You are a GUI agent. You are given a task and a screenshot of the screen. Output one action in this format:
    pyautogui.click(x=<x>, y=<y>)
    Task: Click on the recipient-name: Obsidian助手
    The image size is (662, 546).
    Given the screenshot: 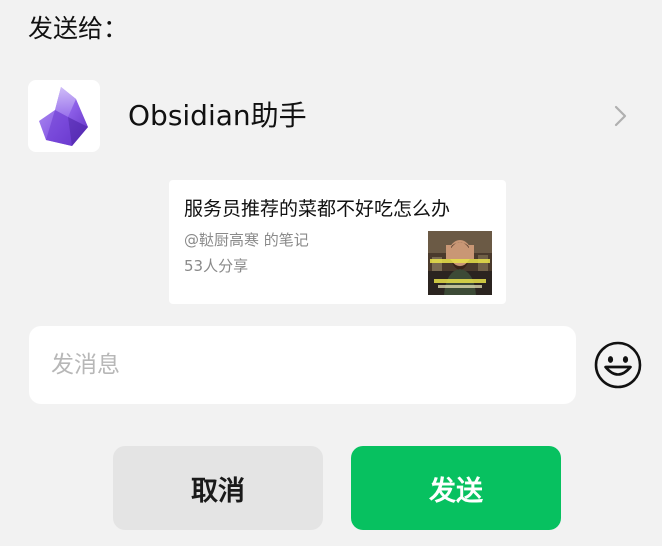 What is the action you would take?
    pyautogui.click(x=217, y=115)
    